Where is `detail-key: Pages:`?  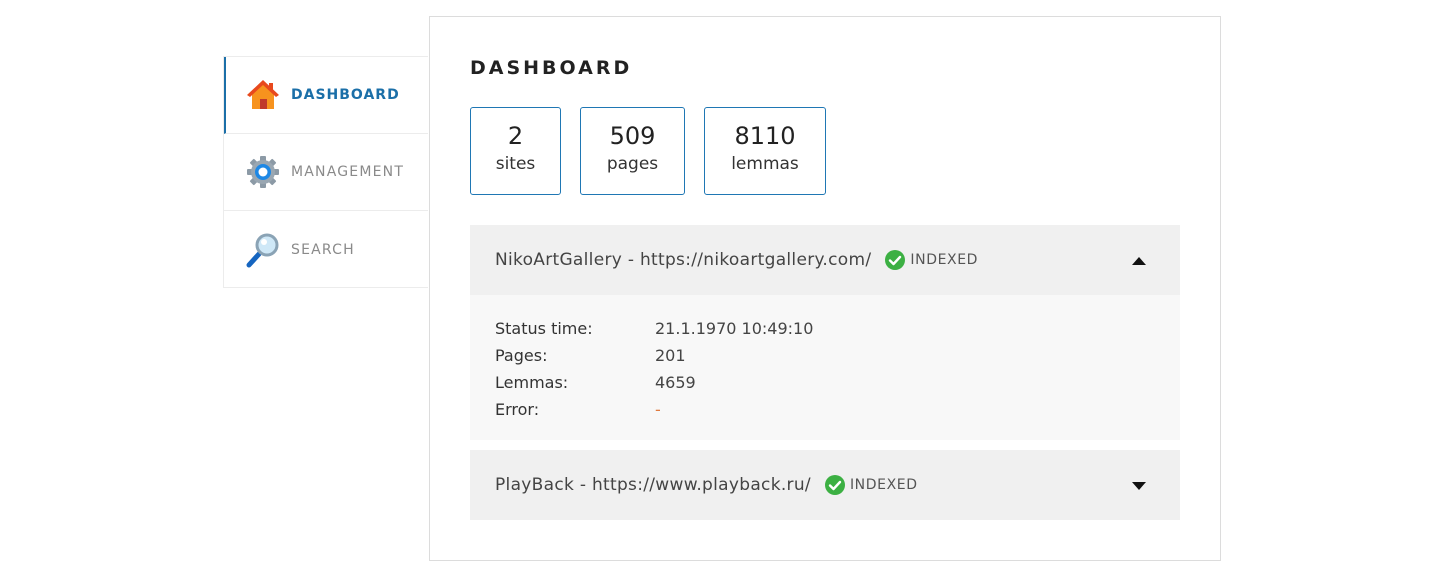 detail-key: Pages: is located at coordinates (521, 355).